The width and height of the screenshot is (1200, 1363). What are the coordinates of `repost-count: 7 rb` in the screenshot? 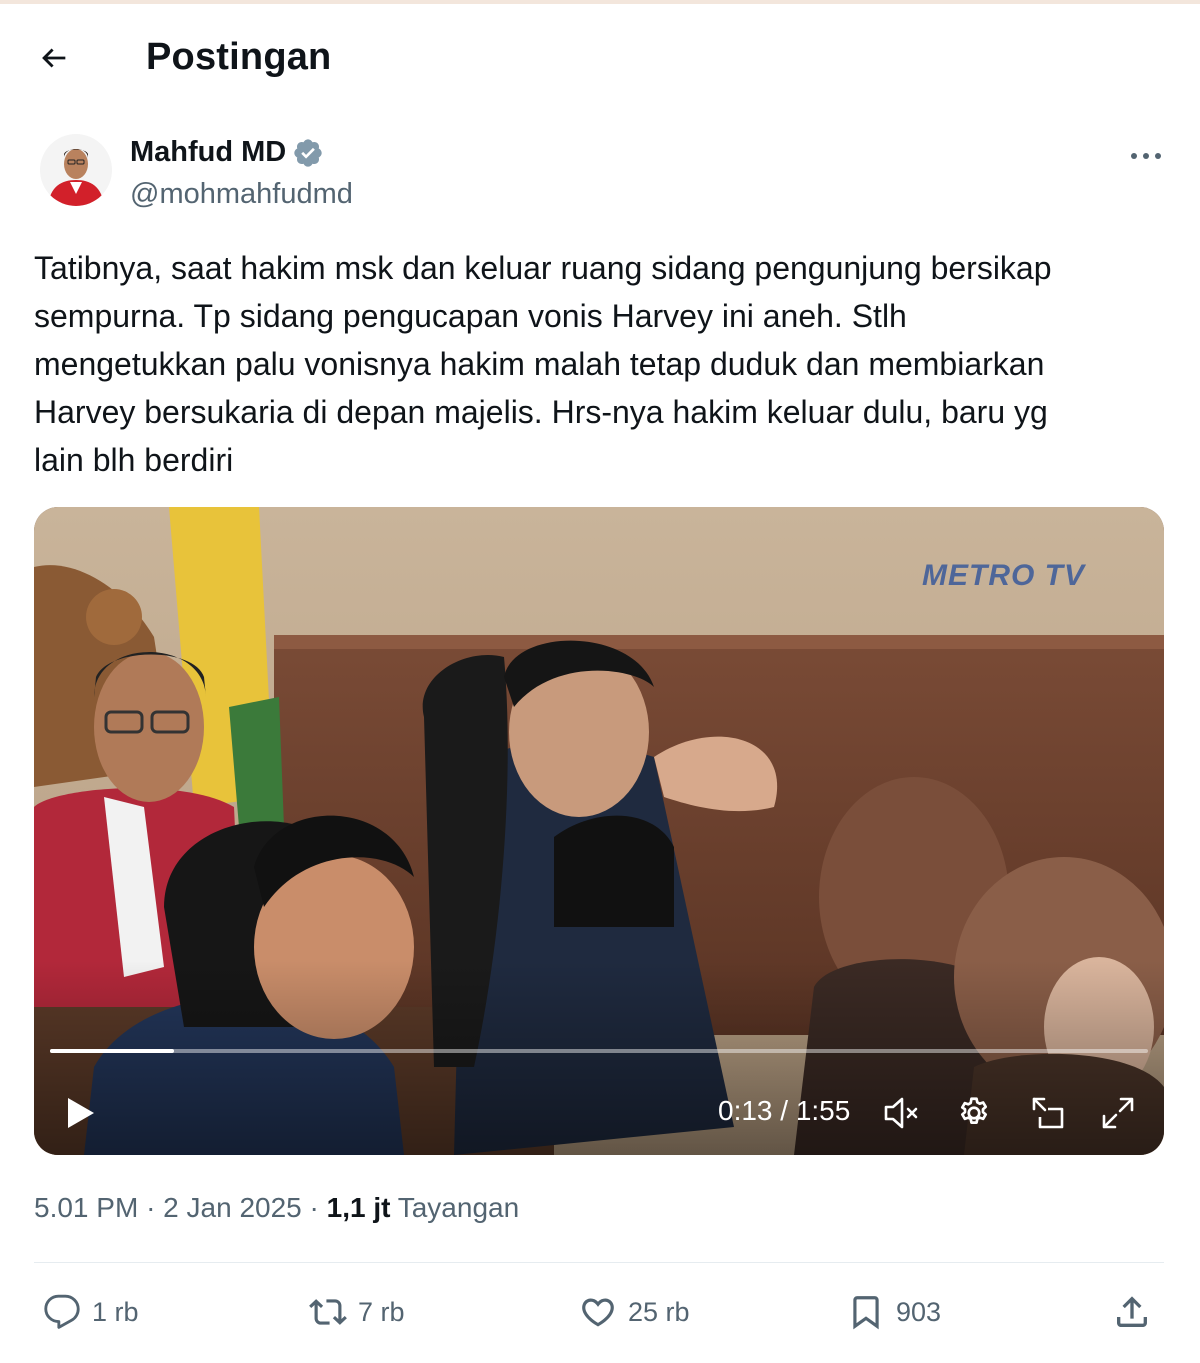 It's located at (381, 1311).